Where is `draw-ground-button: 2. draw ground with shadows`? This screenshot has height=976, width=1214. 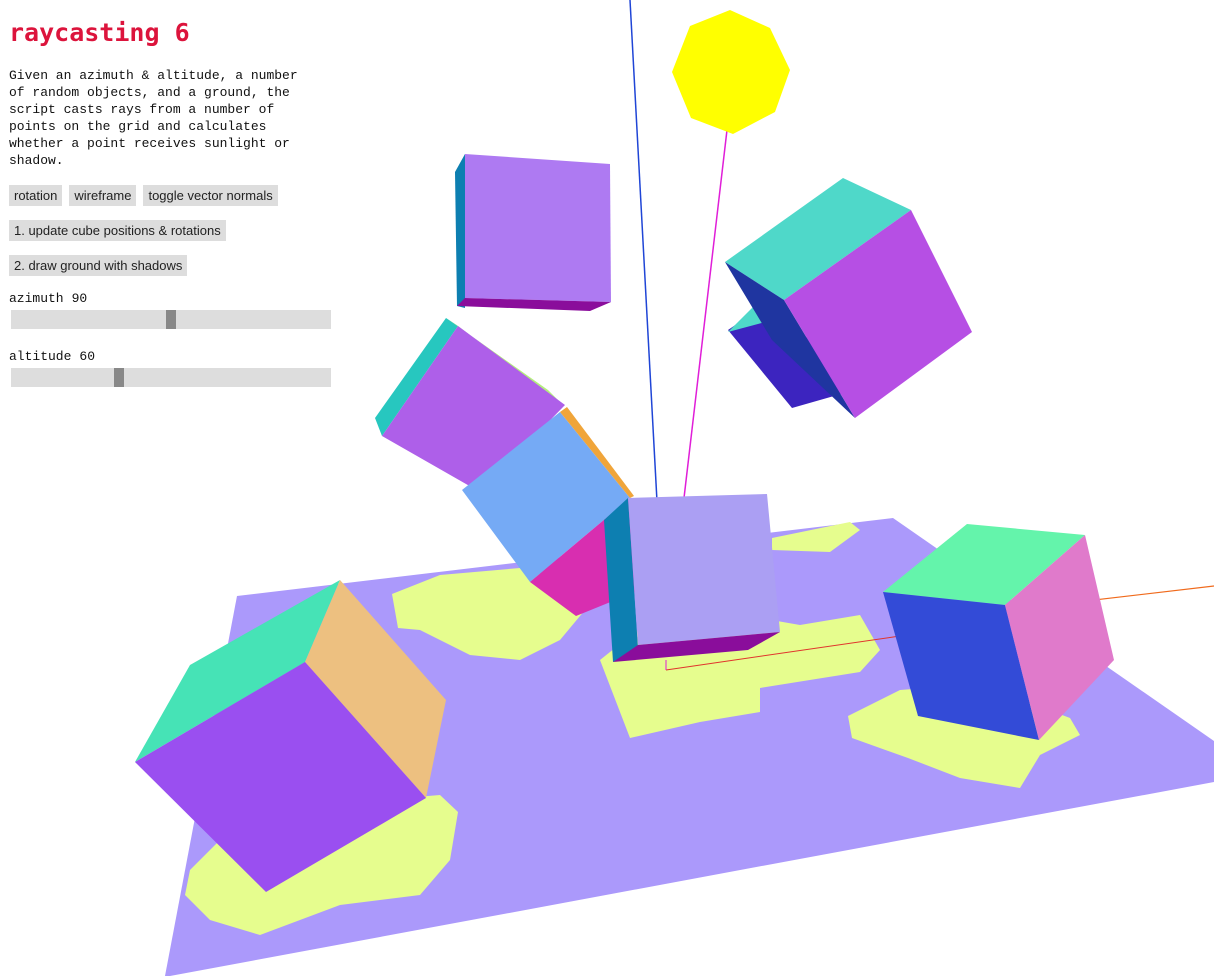 draw-ground-button: 2. draw ground with shadows is located at coordinates (98, 265).